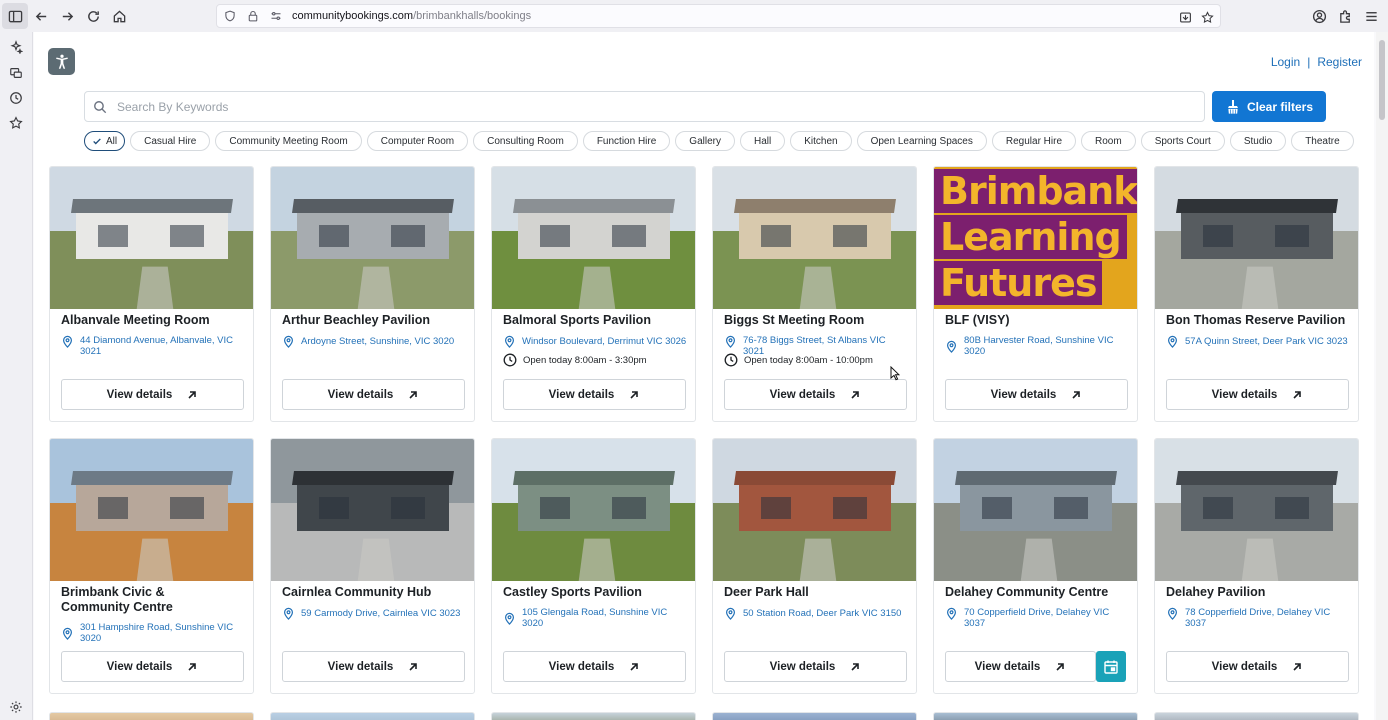 This screenshot has width=1388, height=720. What do you see at coordinates (1182, 141) in the screenshot?
I see `filter-chip: Sports Court` at bounding box center [1182, 141].